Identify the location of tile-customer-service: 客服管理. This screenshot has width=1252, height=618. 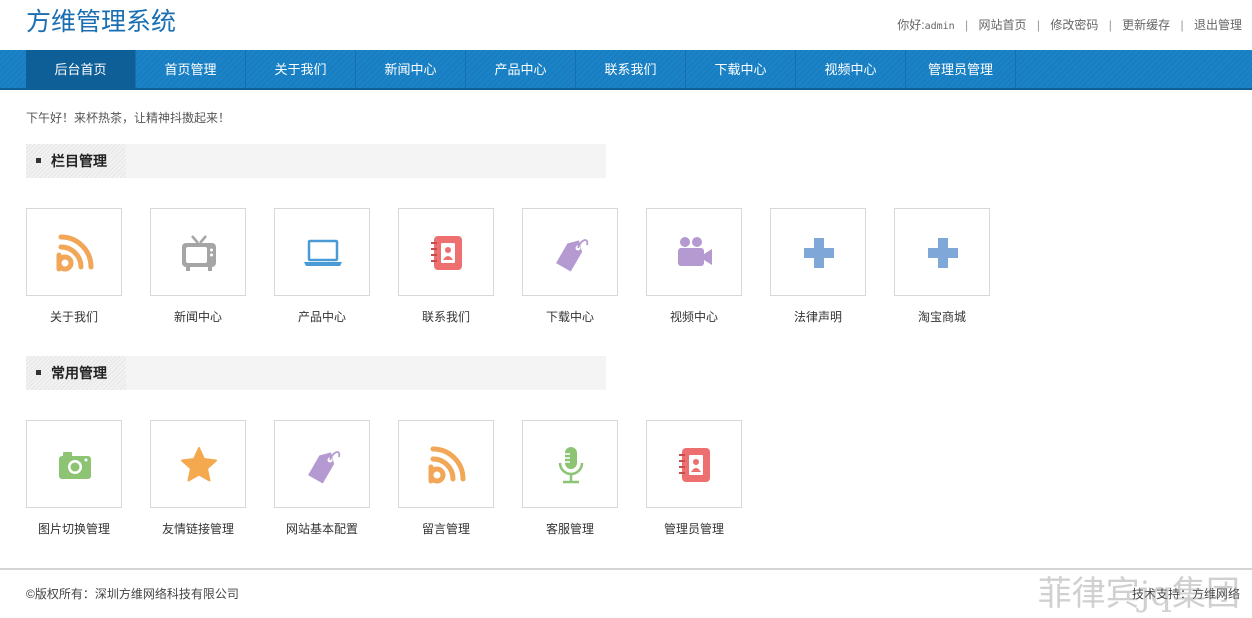
(570, 478).